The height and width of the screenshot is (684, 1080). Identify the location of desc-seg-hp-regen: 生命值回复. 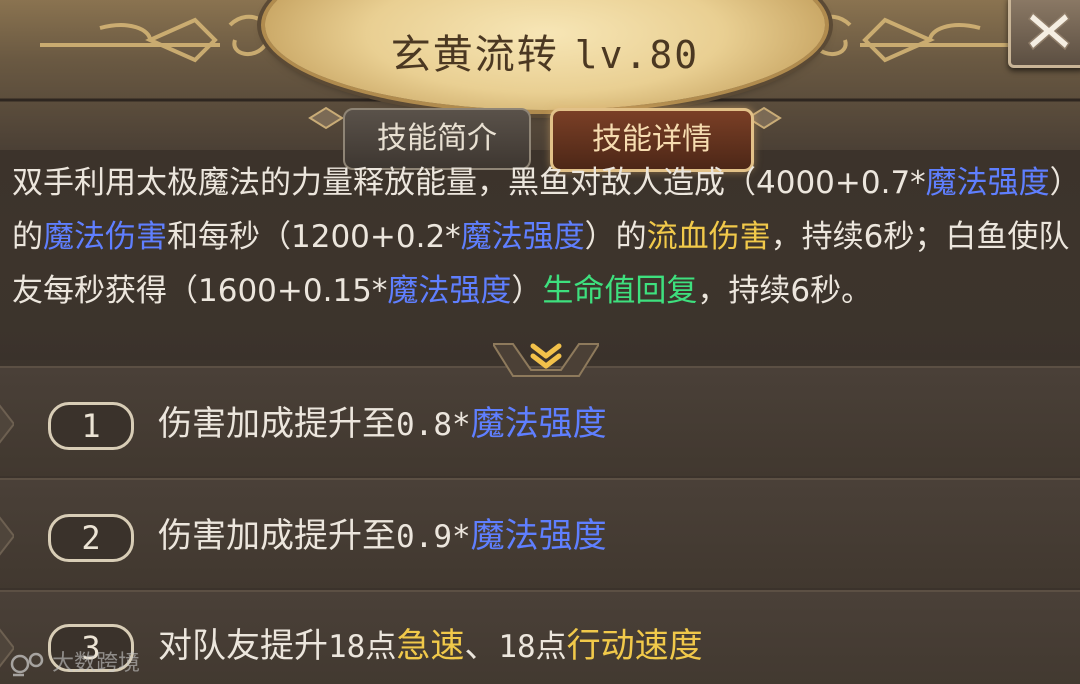
(620, 291).